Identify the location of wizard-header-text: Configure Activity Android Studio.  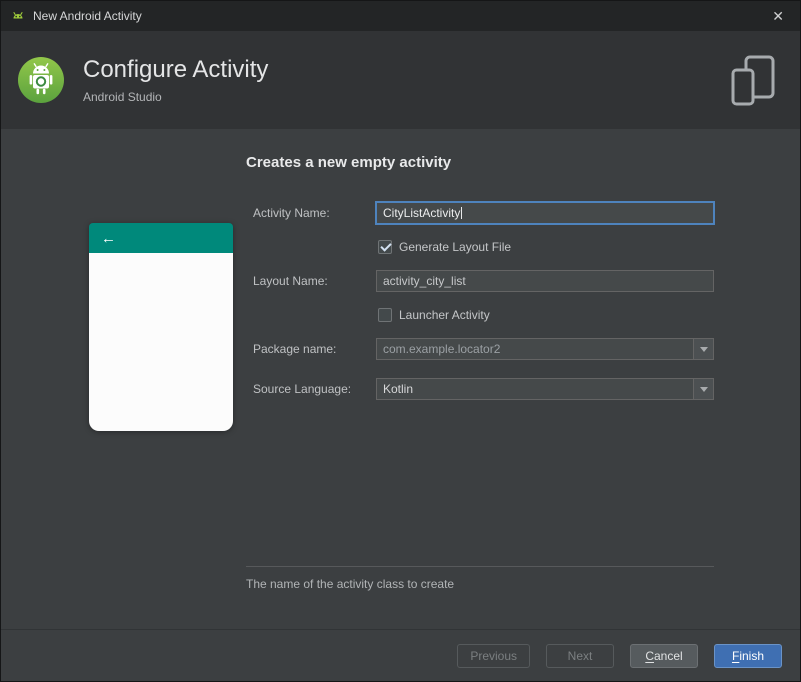
(175, 80).